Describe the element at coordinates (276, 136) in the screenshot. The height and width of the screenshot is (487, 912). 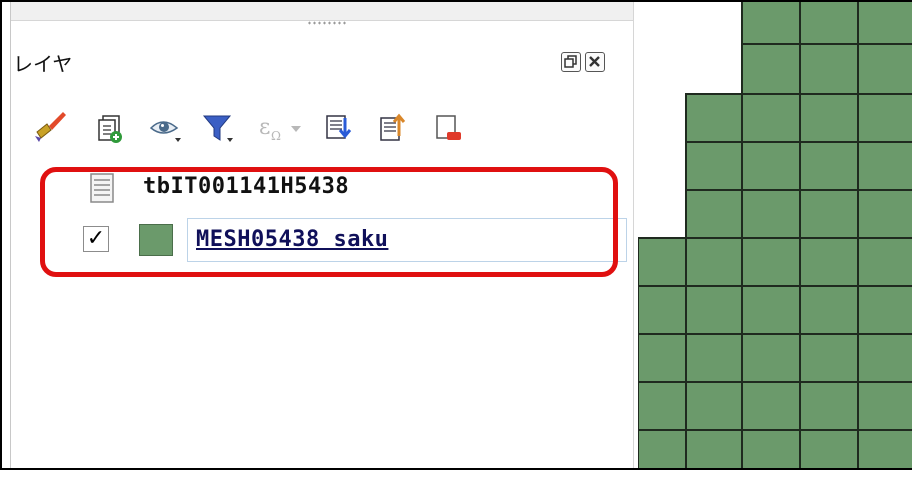
I see `svg-text: Ω` at that location.